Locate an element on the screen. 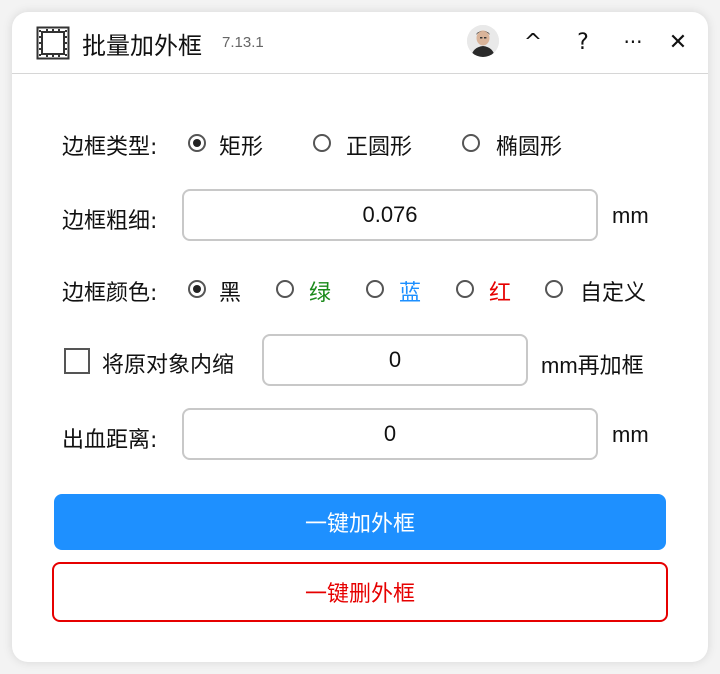 This screenshot has width=720, height=674. help-button: ? is located at coordinates (583, 42).